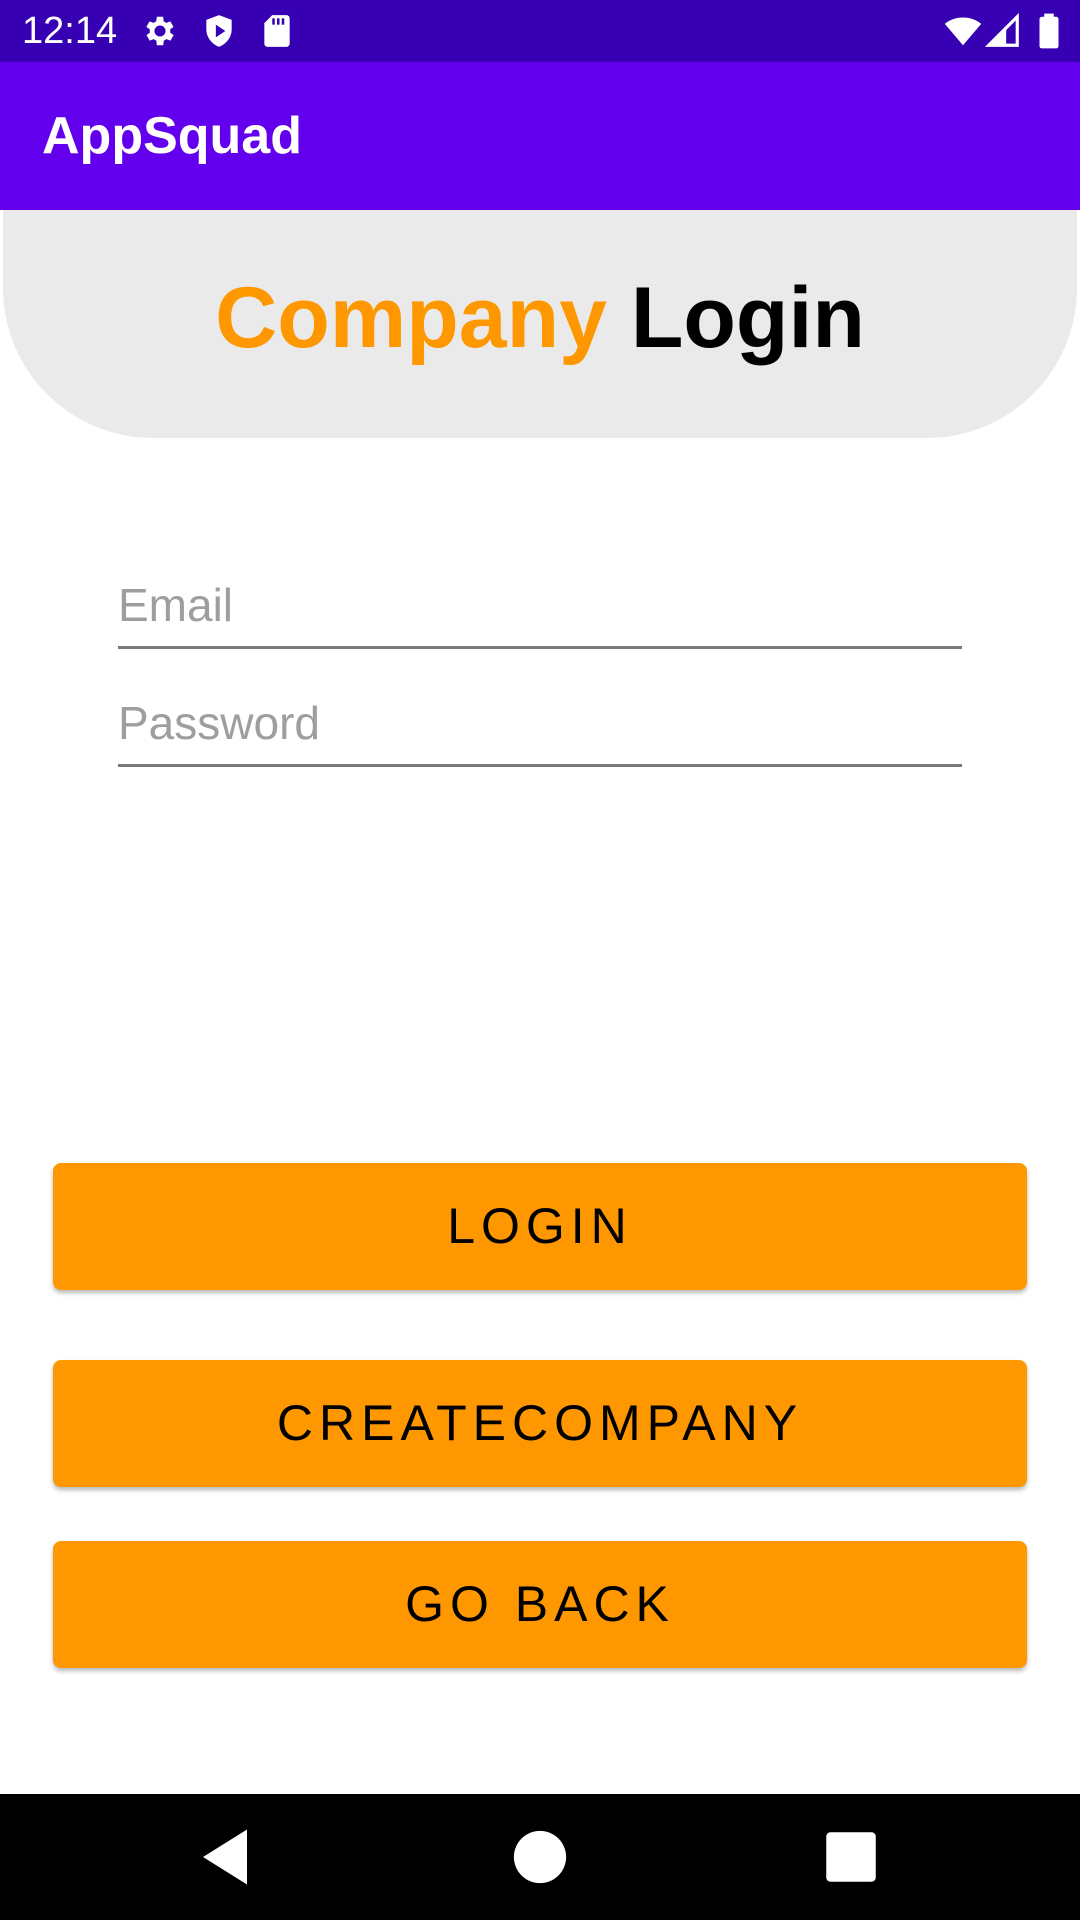  What do you see at coordinates (1049, 31) in the screenshot?
I see `battery-icon` at bounding box center [1049, 31].